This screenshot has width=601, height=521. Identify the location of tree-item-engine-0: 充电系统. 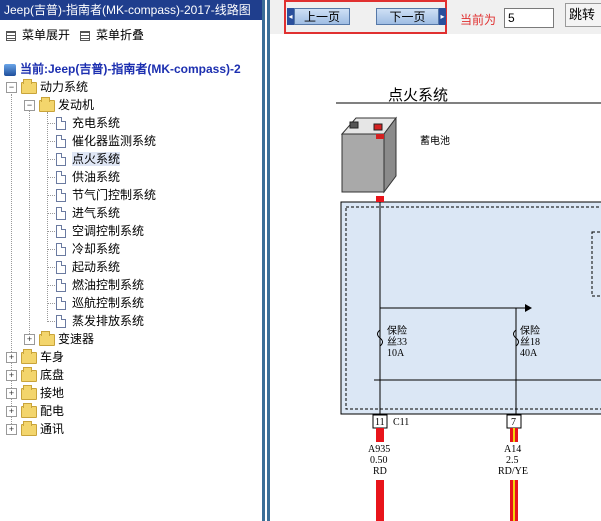
(84, 123).